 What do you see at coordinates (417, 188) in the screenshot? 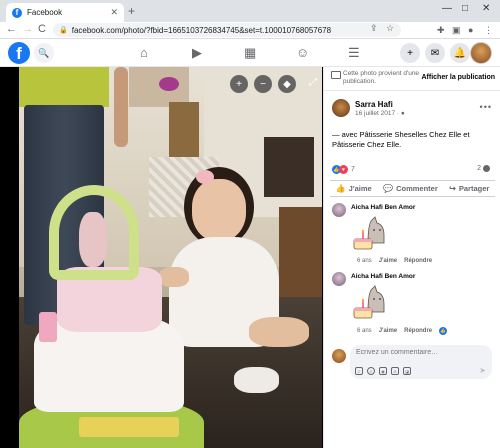
I see `comment-label: Commenter` at bounding box center [417, 188].